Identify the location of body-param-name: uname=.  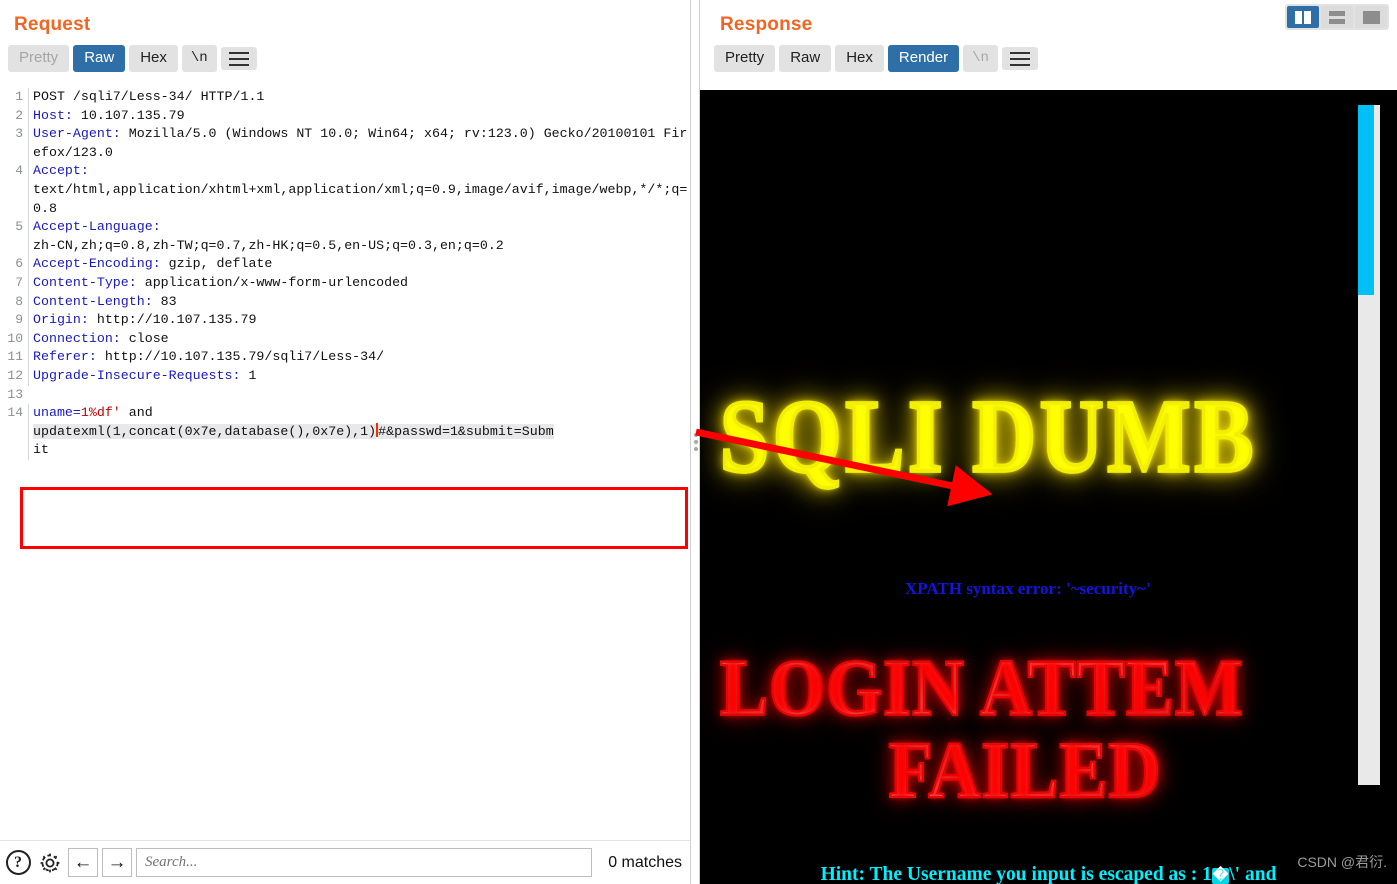
(57, 413).